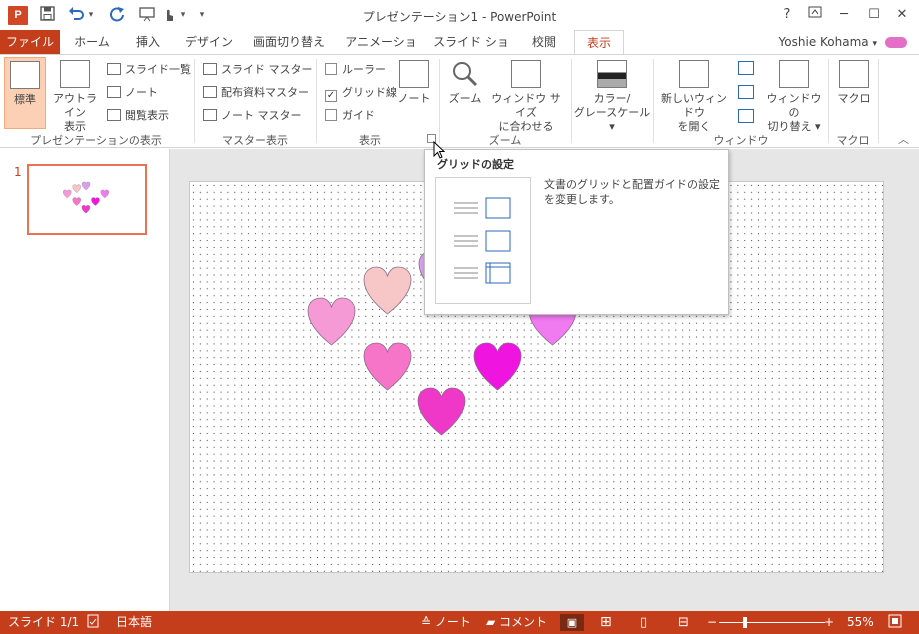 This screenshot has height=634, width=919. I want to click on tab-slideshow: スライド ショー, so click(471, 51).